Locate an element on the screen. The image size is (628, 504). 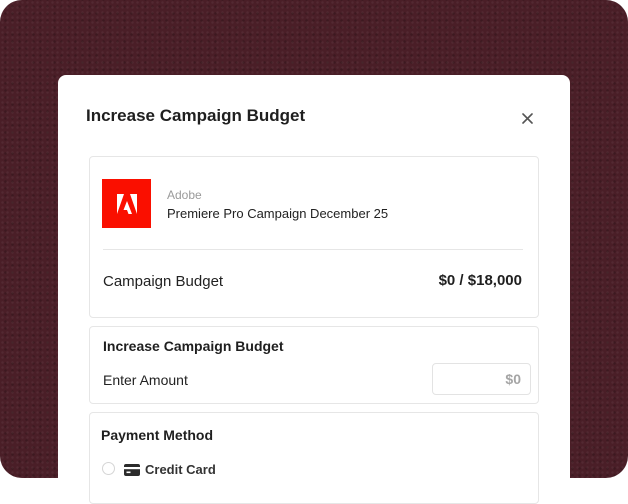
payment-method-card: Payment Method Credit Card is located at coordinates (314, 458).